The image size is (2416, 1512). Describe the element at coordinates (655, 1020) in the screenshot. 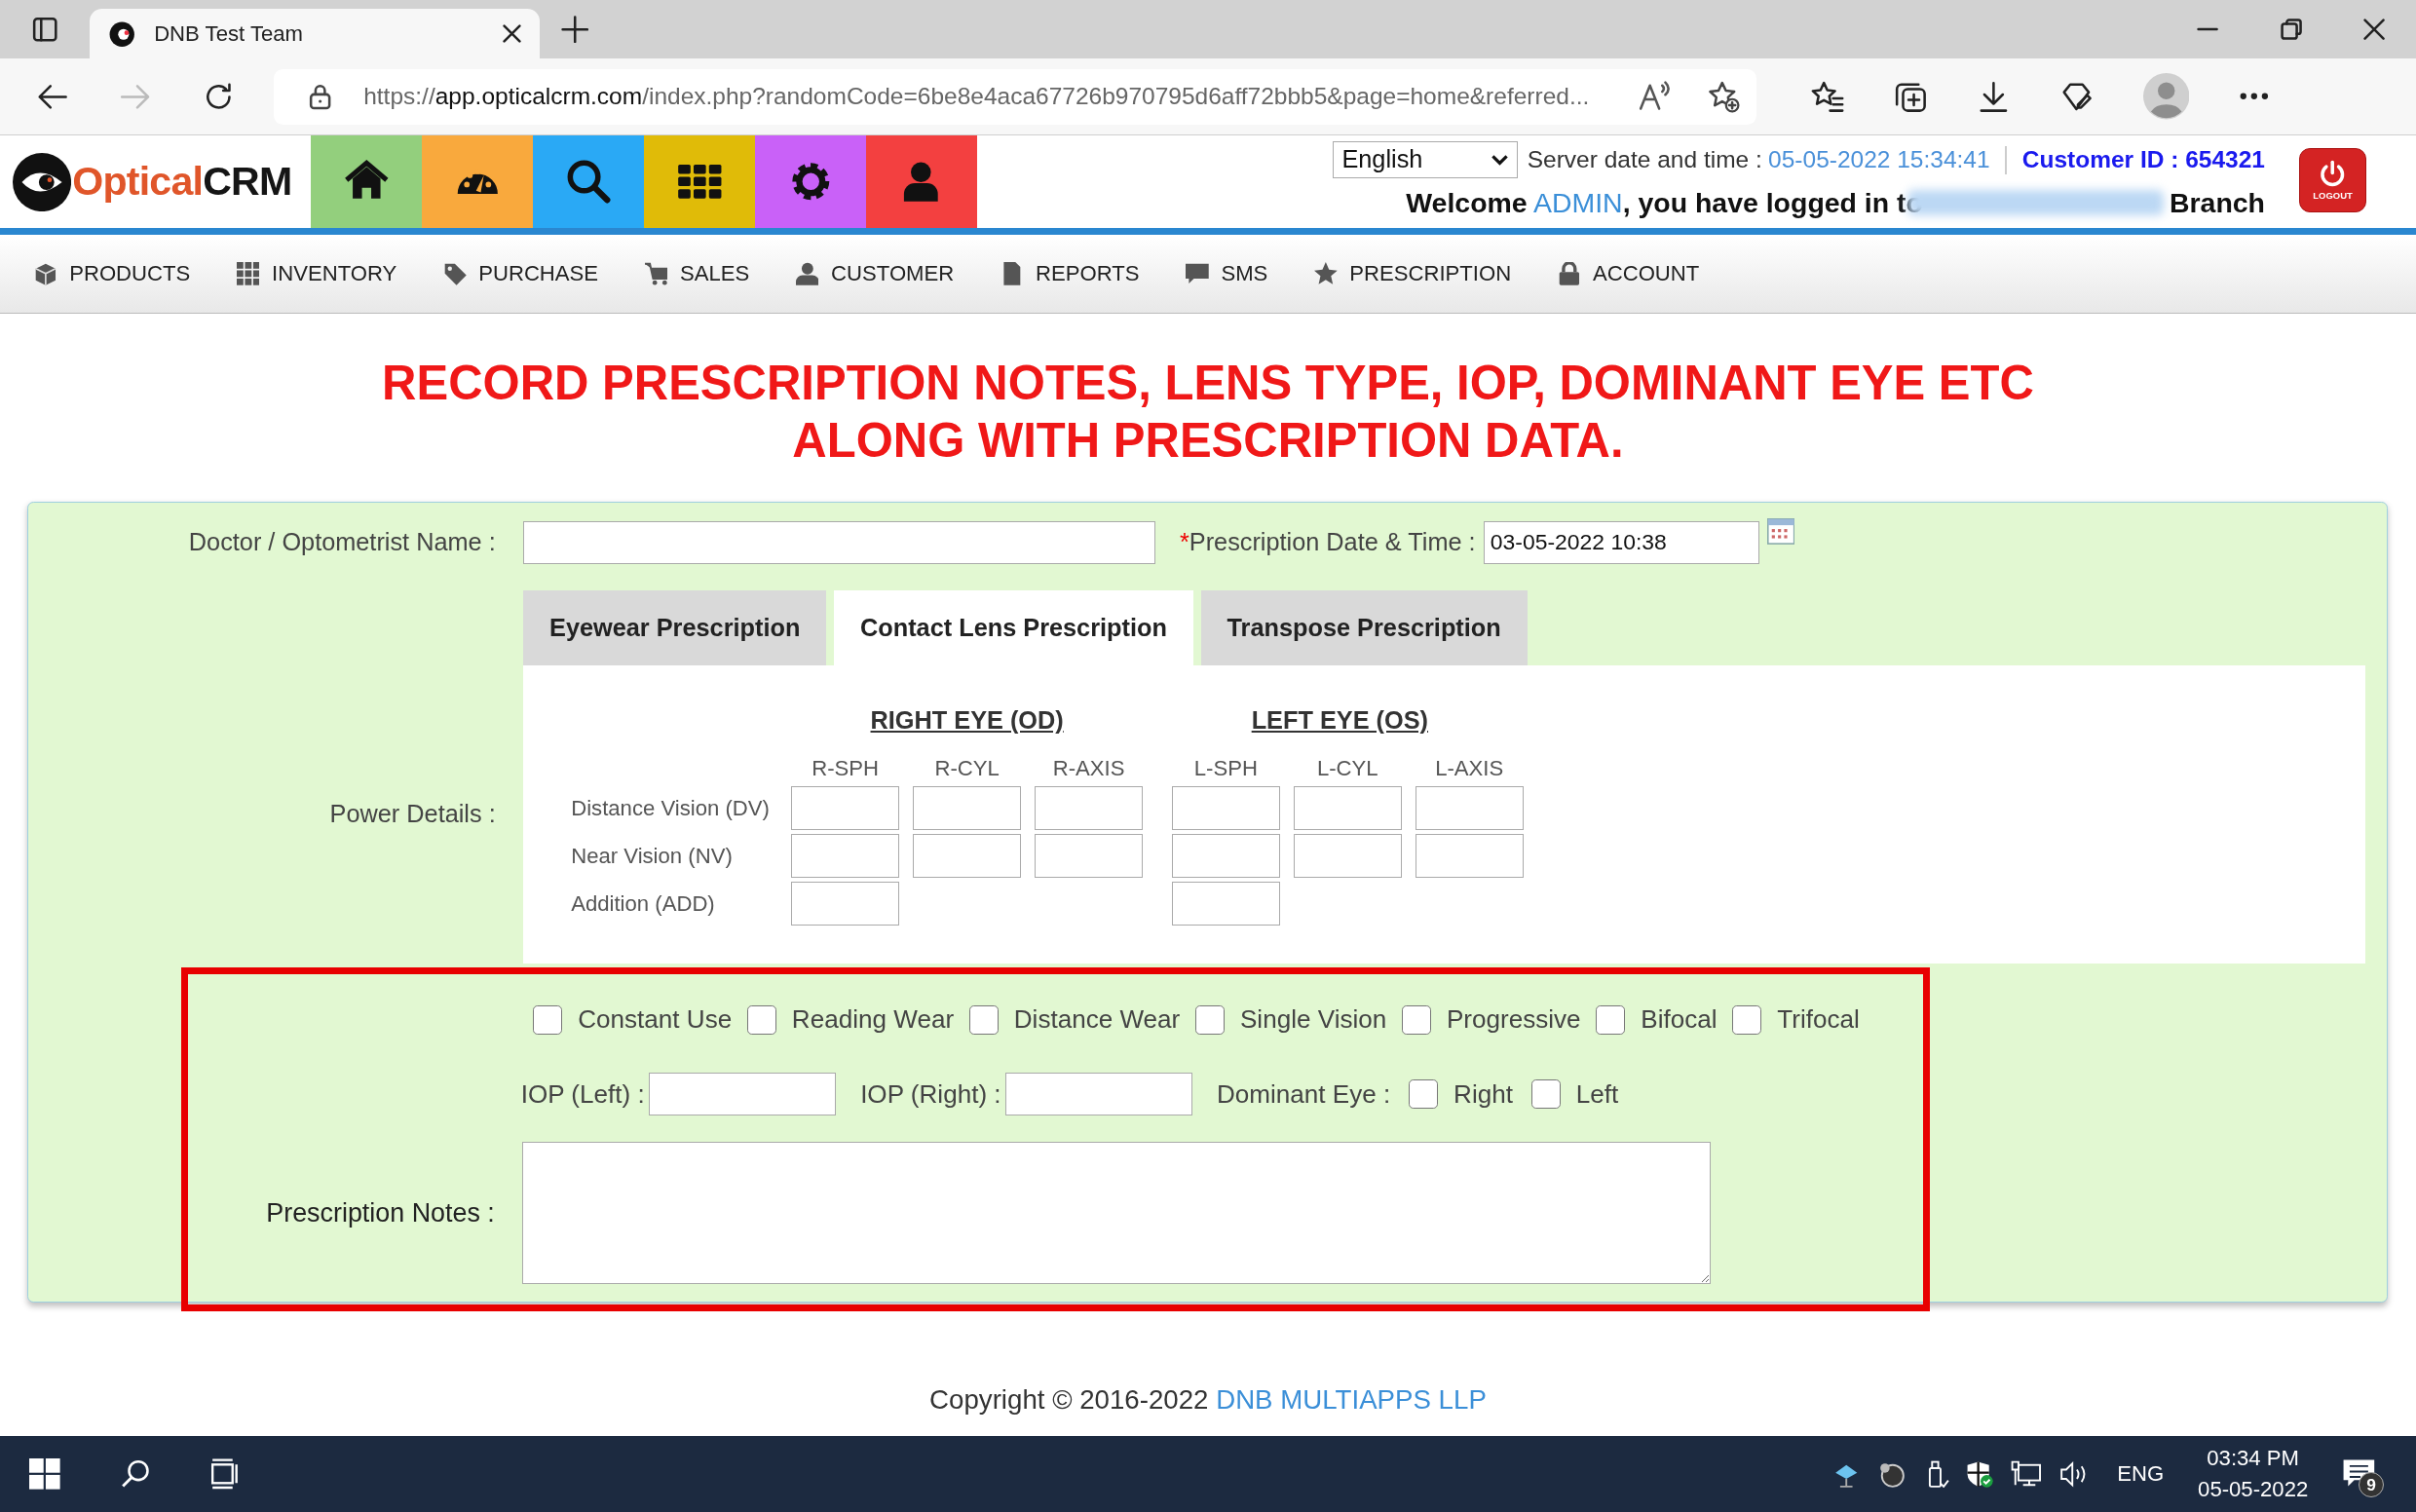

I see `checkbox-label: Constant Use` at that location.